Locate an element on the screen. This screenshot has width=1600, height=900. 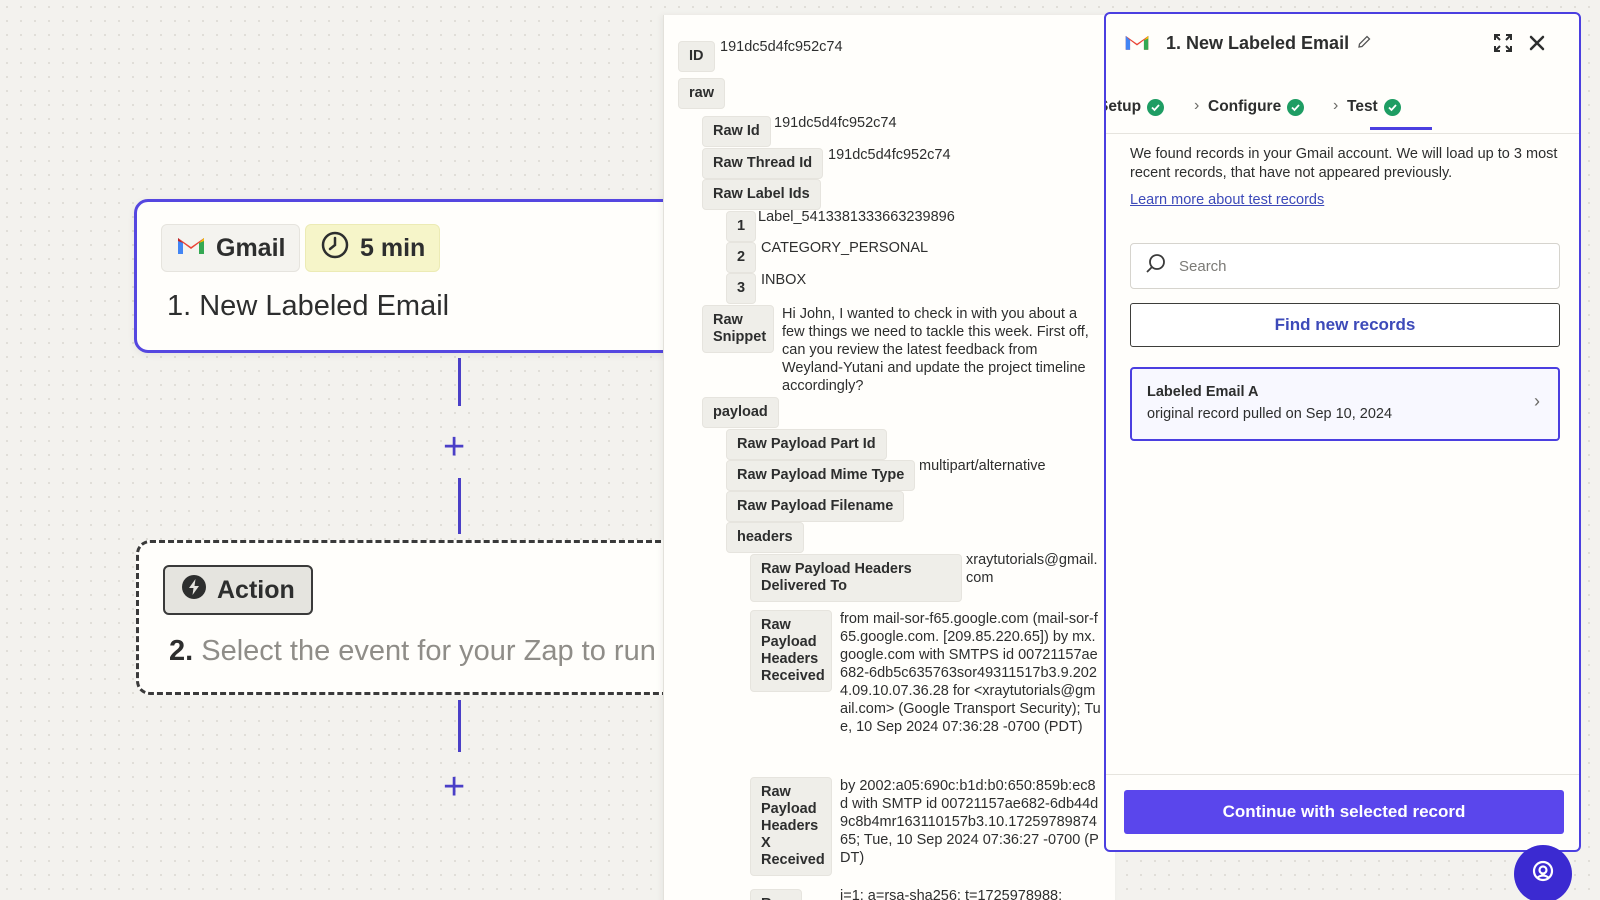
interval-label: 5 min is located at coordinates (393, 247).